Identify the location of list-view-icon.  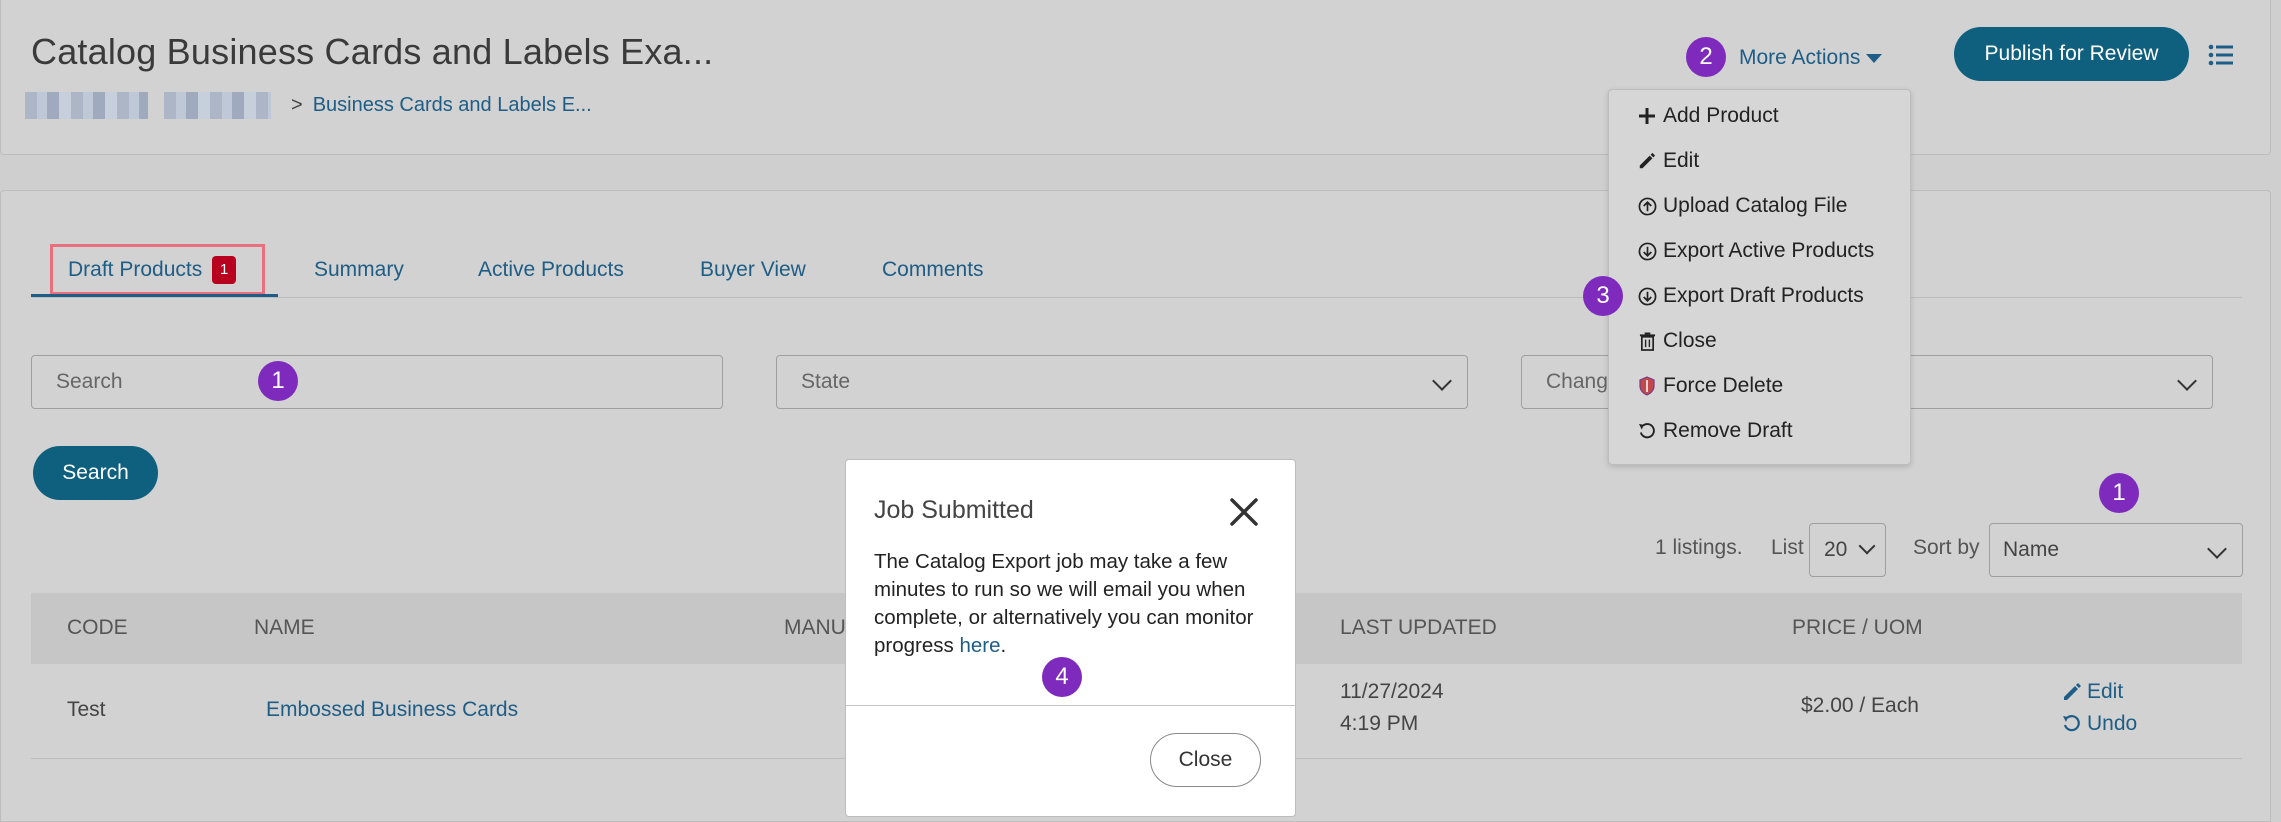
(2221, 55).